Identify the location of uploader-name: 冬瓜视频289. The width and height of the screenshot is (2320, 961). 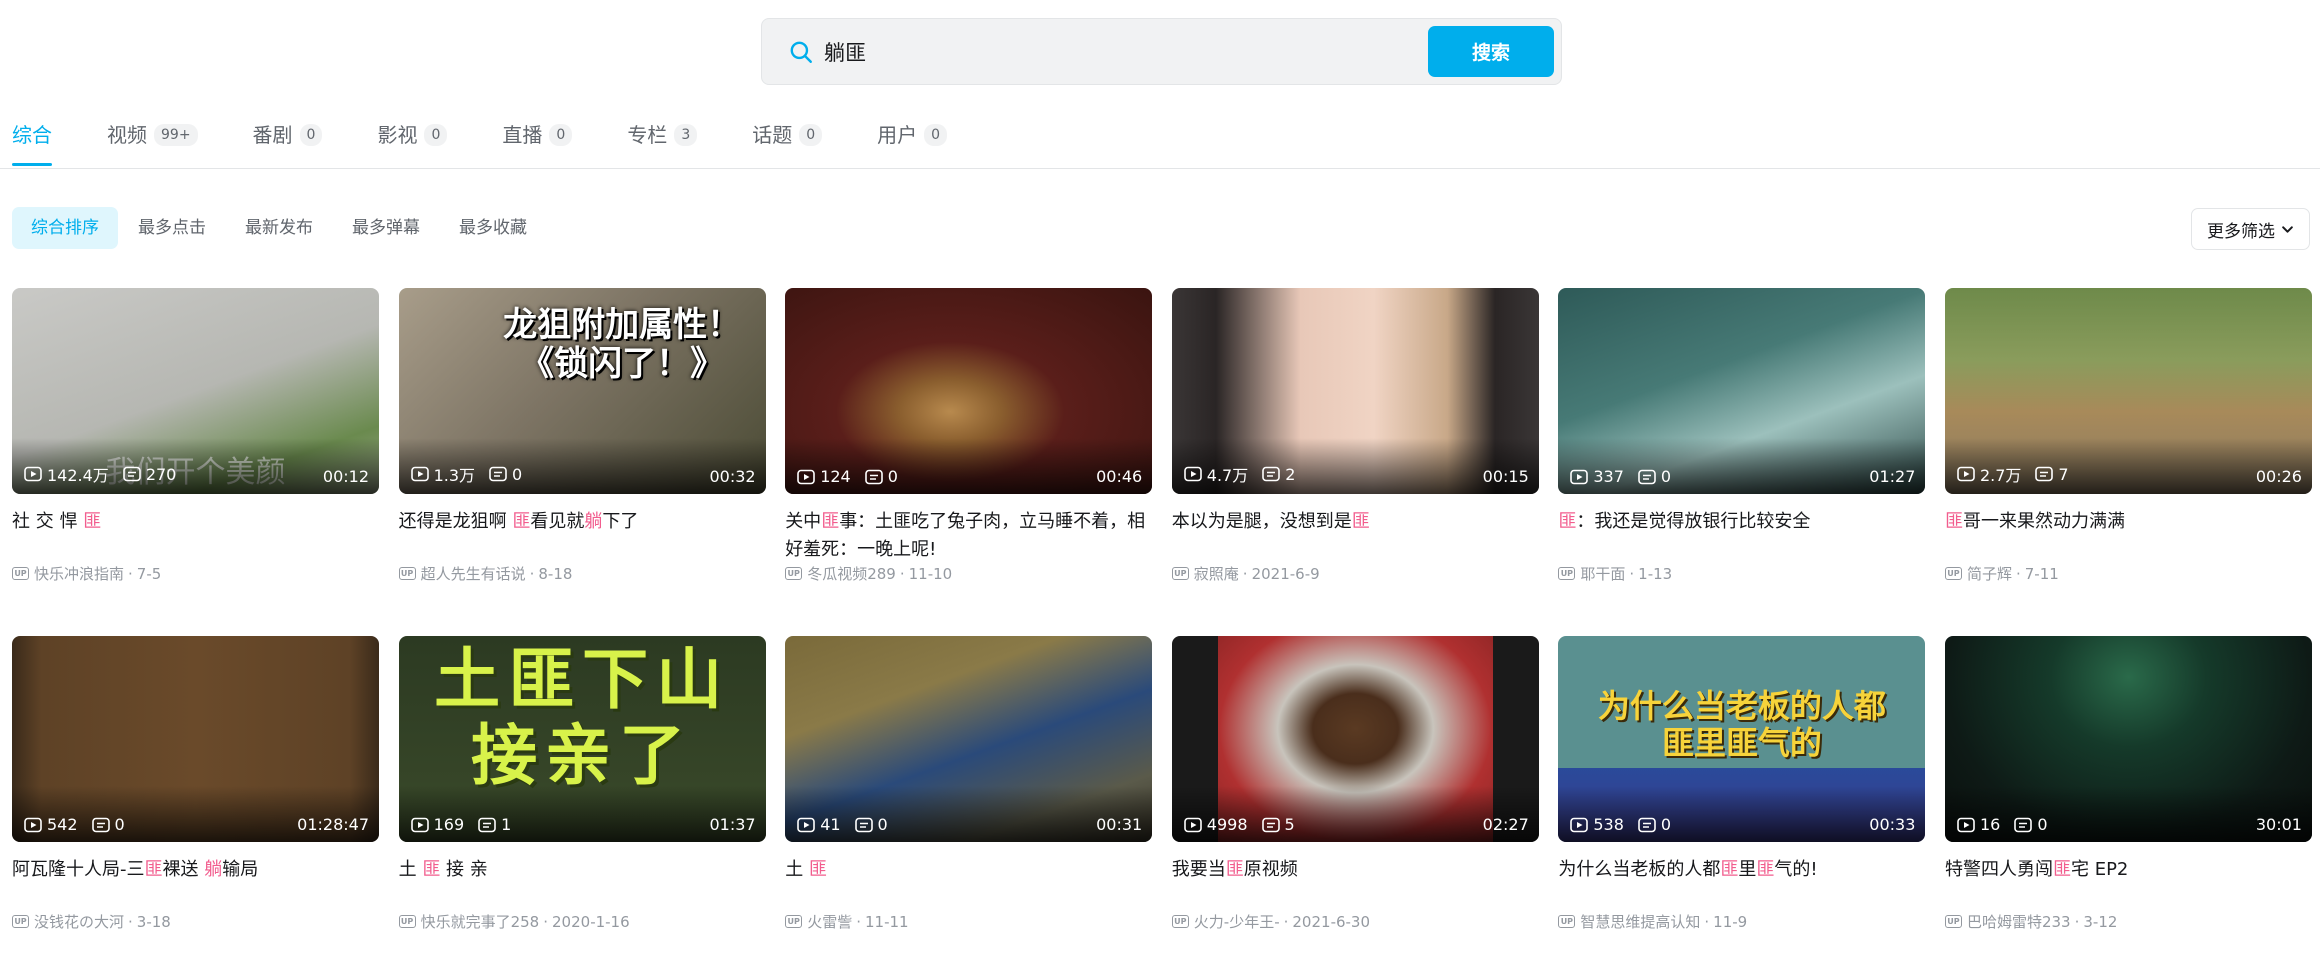
(851, 573).